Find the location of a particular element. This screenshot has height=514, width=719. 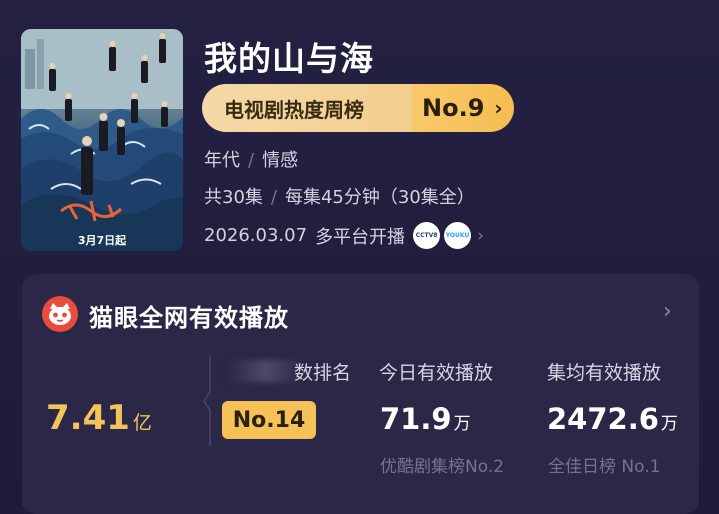

total-playback: 7.41 亿 is located at coordinates (99, 418).